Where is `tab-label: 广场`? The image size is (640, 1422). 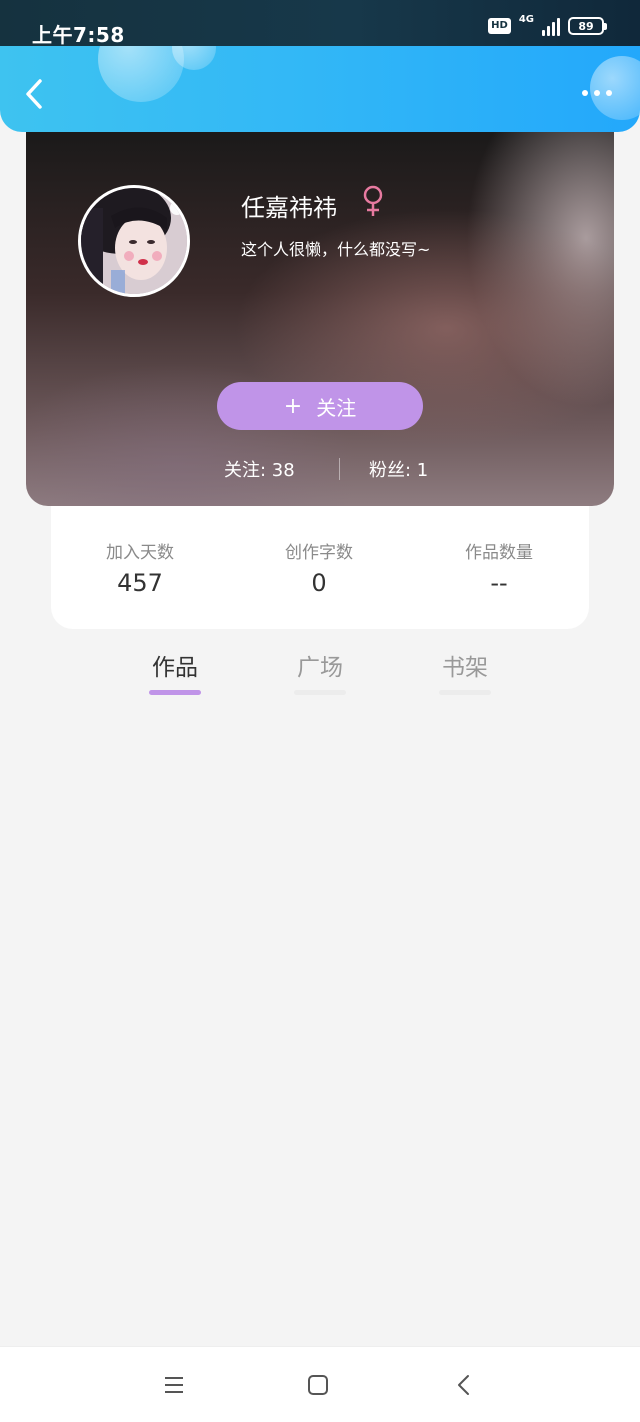
tab-label: 广场 is located at coordinates (320, 668).